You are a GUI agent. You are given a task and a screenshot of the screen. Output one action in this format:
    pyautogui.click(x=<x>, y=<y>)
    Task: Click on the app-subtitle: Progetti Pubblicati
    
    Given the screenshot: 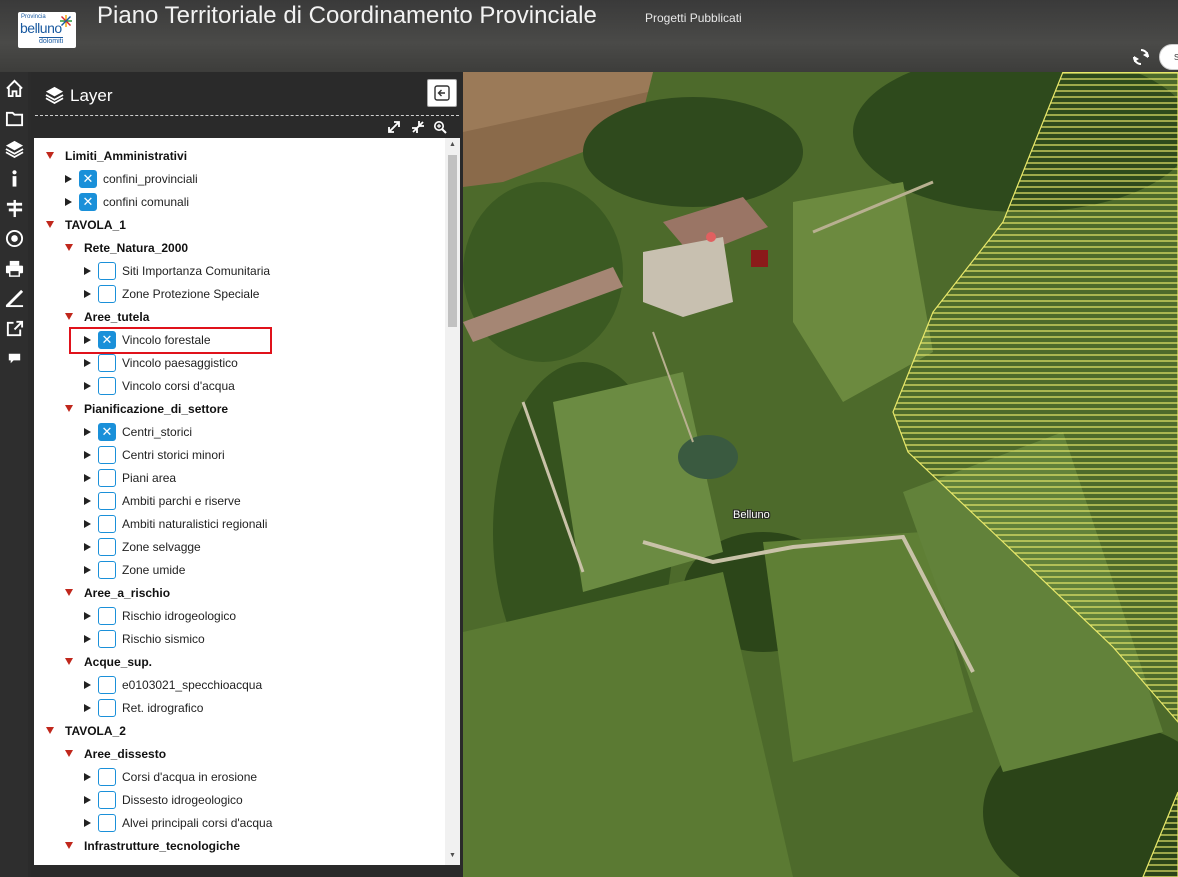 What is the action you would take?
    pyautogui.click(x=693, y=18)
    